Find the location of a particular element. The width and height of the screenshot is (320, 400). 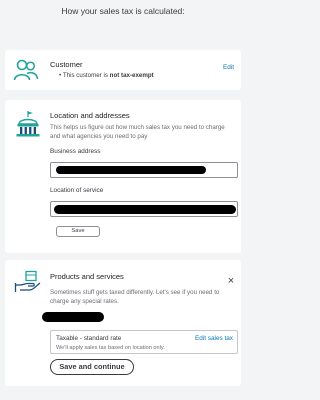

service-location-label: Location of service is located at coordinates (77, 190).